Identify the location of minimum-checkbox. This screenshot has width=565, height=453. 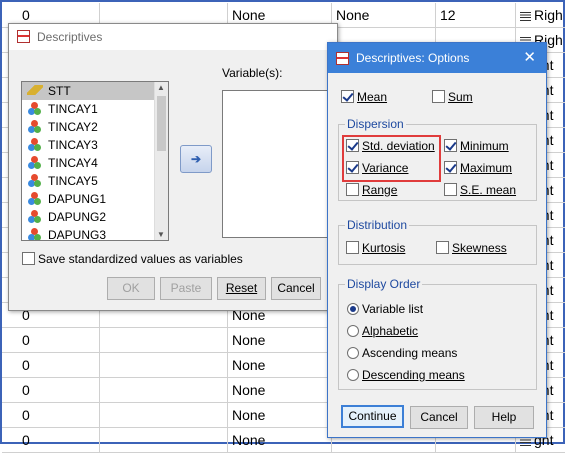
(450, 146).